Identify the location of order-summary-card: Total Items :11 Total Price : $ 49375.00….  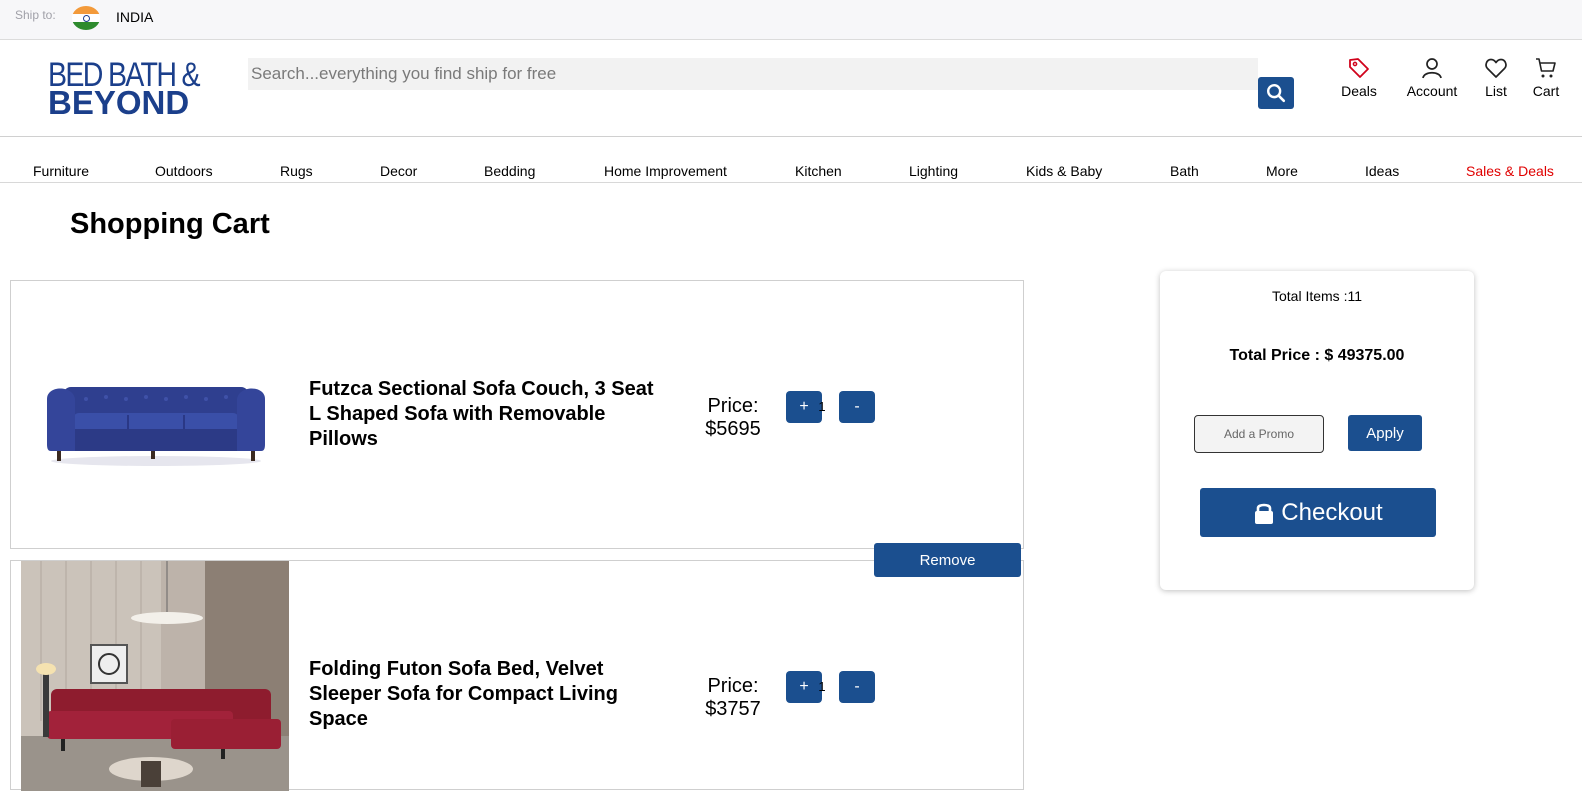
(1317, 430).